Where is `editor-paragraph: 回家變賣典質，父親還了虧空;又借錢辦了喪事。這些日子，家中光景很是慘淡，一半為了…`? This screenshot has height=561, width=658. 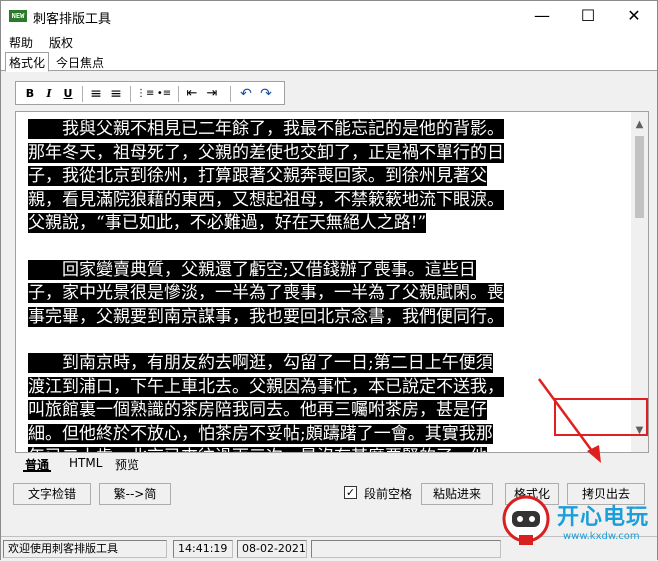
editor-paragraph: 回家變賣典質，父親還了虧空;又借錢辦了喪事。這些日子，家中光景很是慘淡，一半為了… is located at coordinates (325, 294).